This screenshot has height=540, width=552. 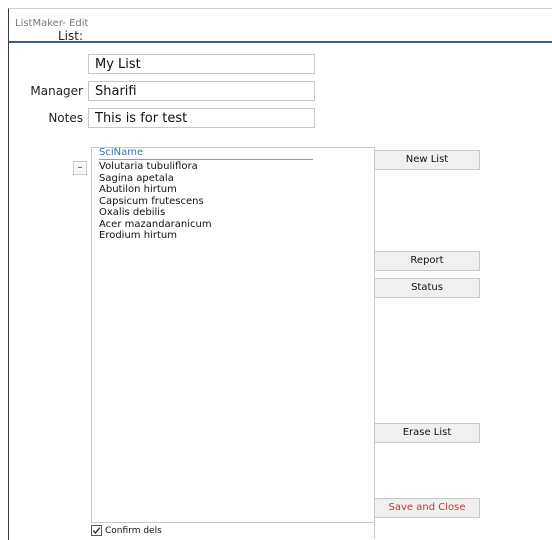 What do you see at coordinates (206, 153) in the screenshot?
I see `column-header-sciname: SciName` at bounding box center [206, 153].